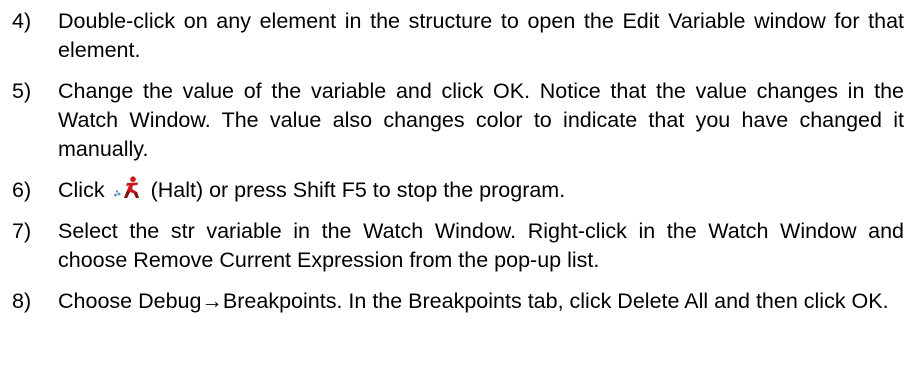  Describe the element at coordinates (22, 21) in the screenshot. I see `step-number: 4)` at that location.